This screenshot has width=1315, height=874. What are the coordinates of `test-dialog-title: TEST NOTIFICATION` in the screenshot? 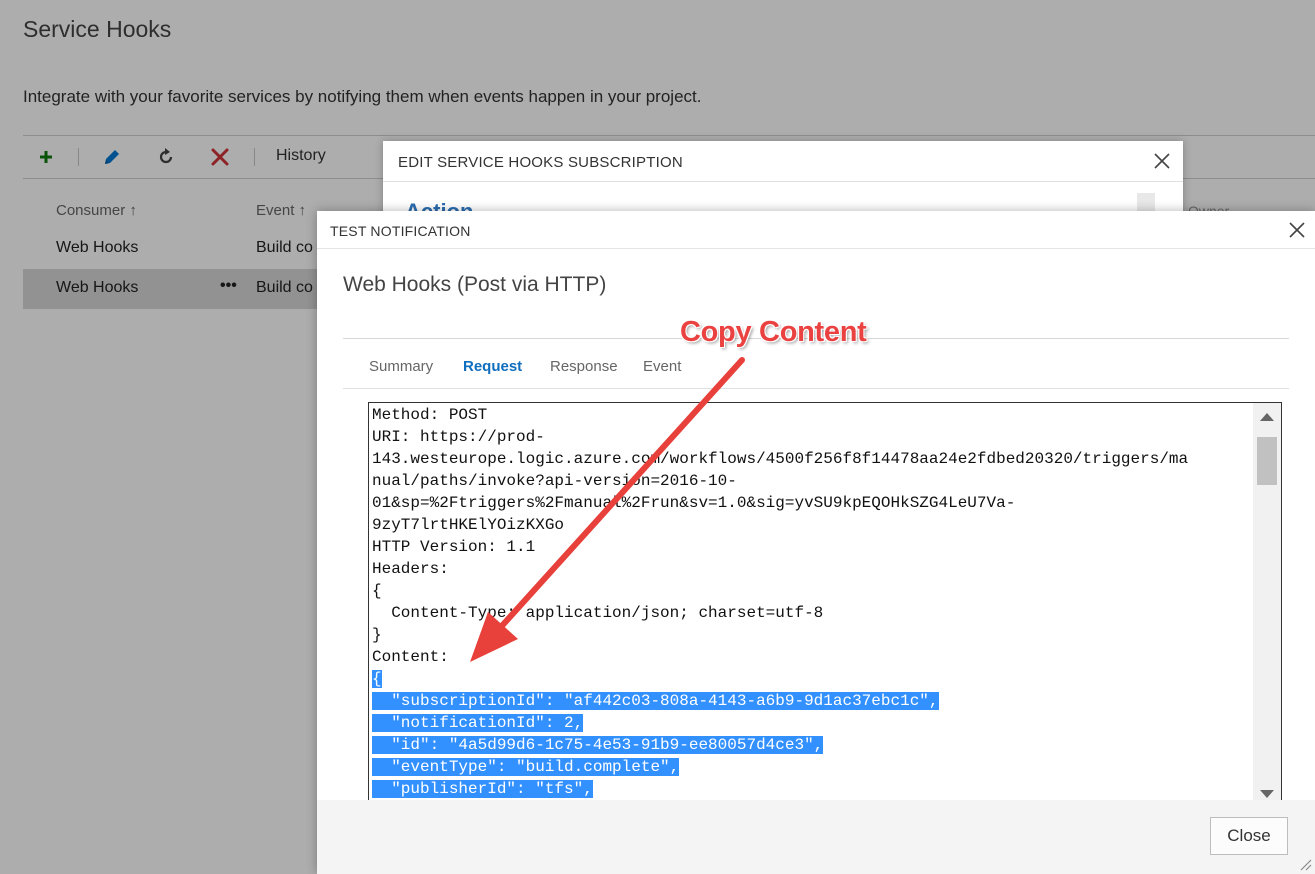 It's located at (400, 231).